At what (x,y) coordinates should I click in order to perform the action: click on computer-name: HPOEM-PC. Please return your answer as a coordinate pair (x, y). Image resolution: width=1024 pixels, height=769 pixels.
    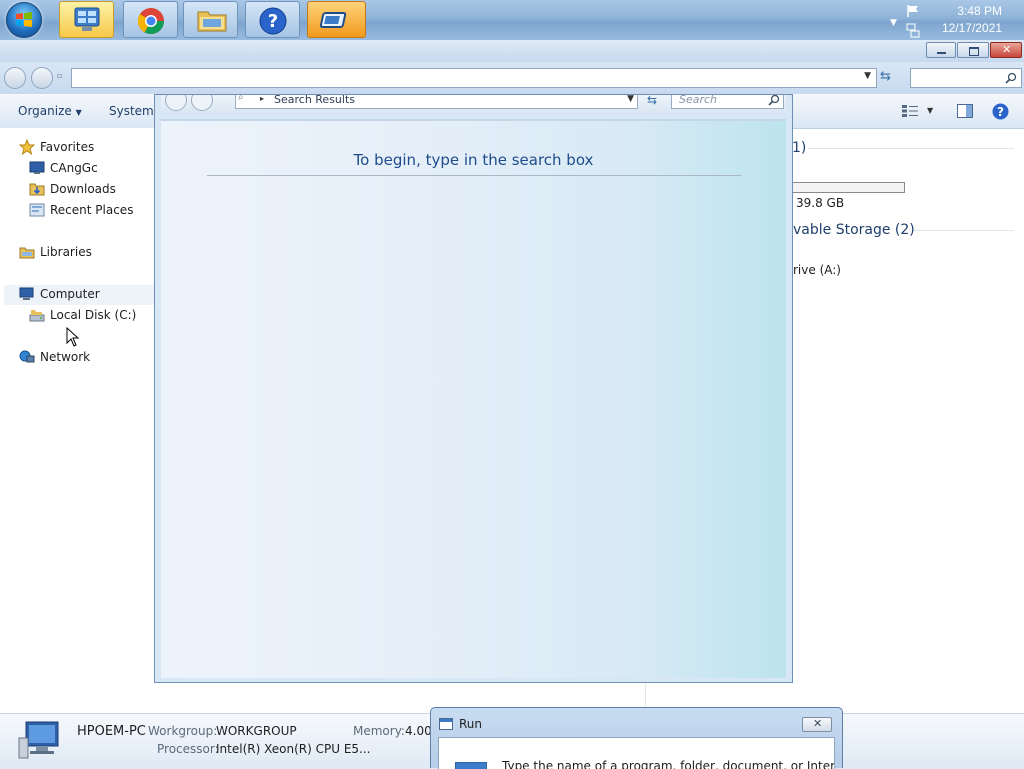
    Looking at the image, I should click on (111, 731).